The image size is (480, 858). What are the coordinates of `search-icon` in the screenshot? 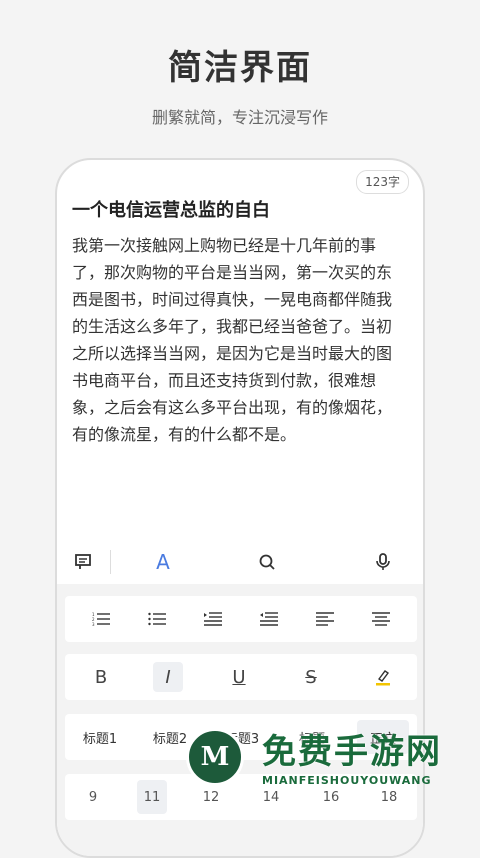 It's located at (267, 562).